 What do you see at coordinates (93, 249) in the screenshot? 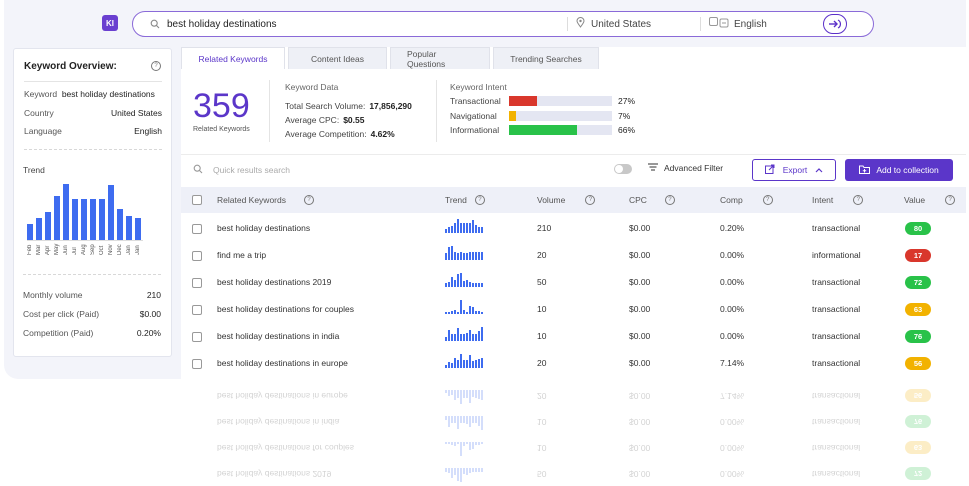
I see `trend-month-label: Sep` at bounding box center [93, 249].